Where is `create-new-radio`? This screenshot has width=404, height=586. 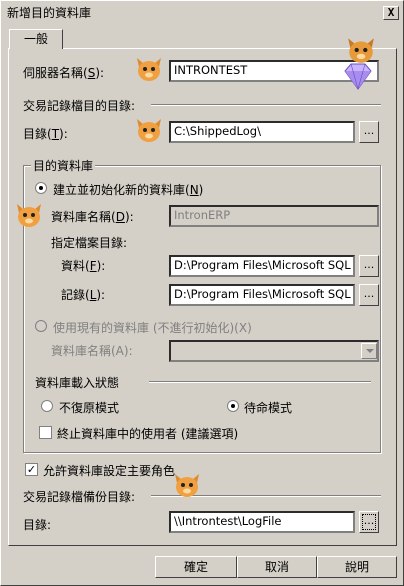 create-new-radio is located at coordinates (41, 188).